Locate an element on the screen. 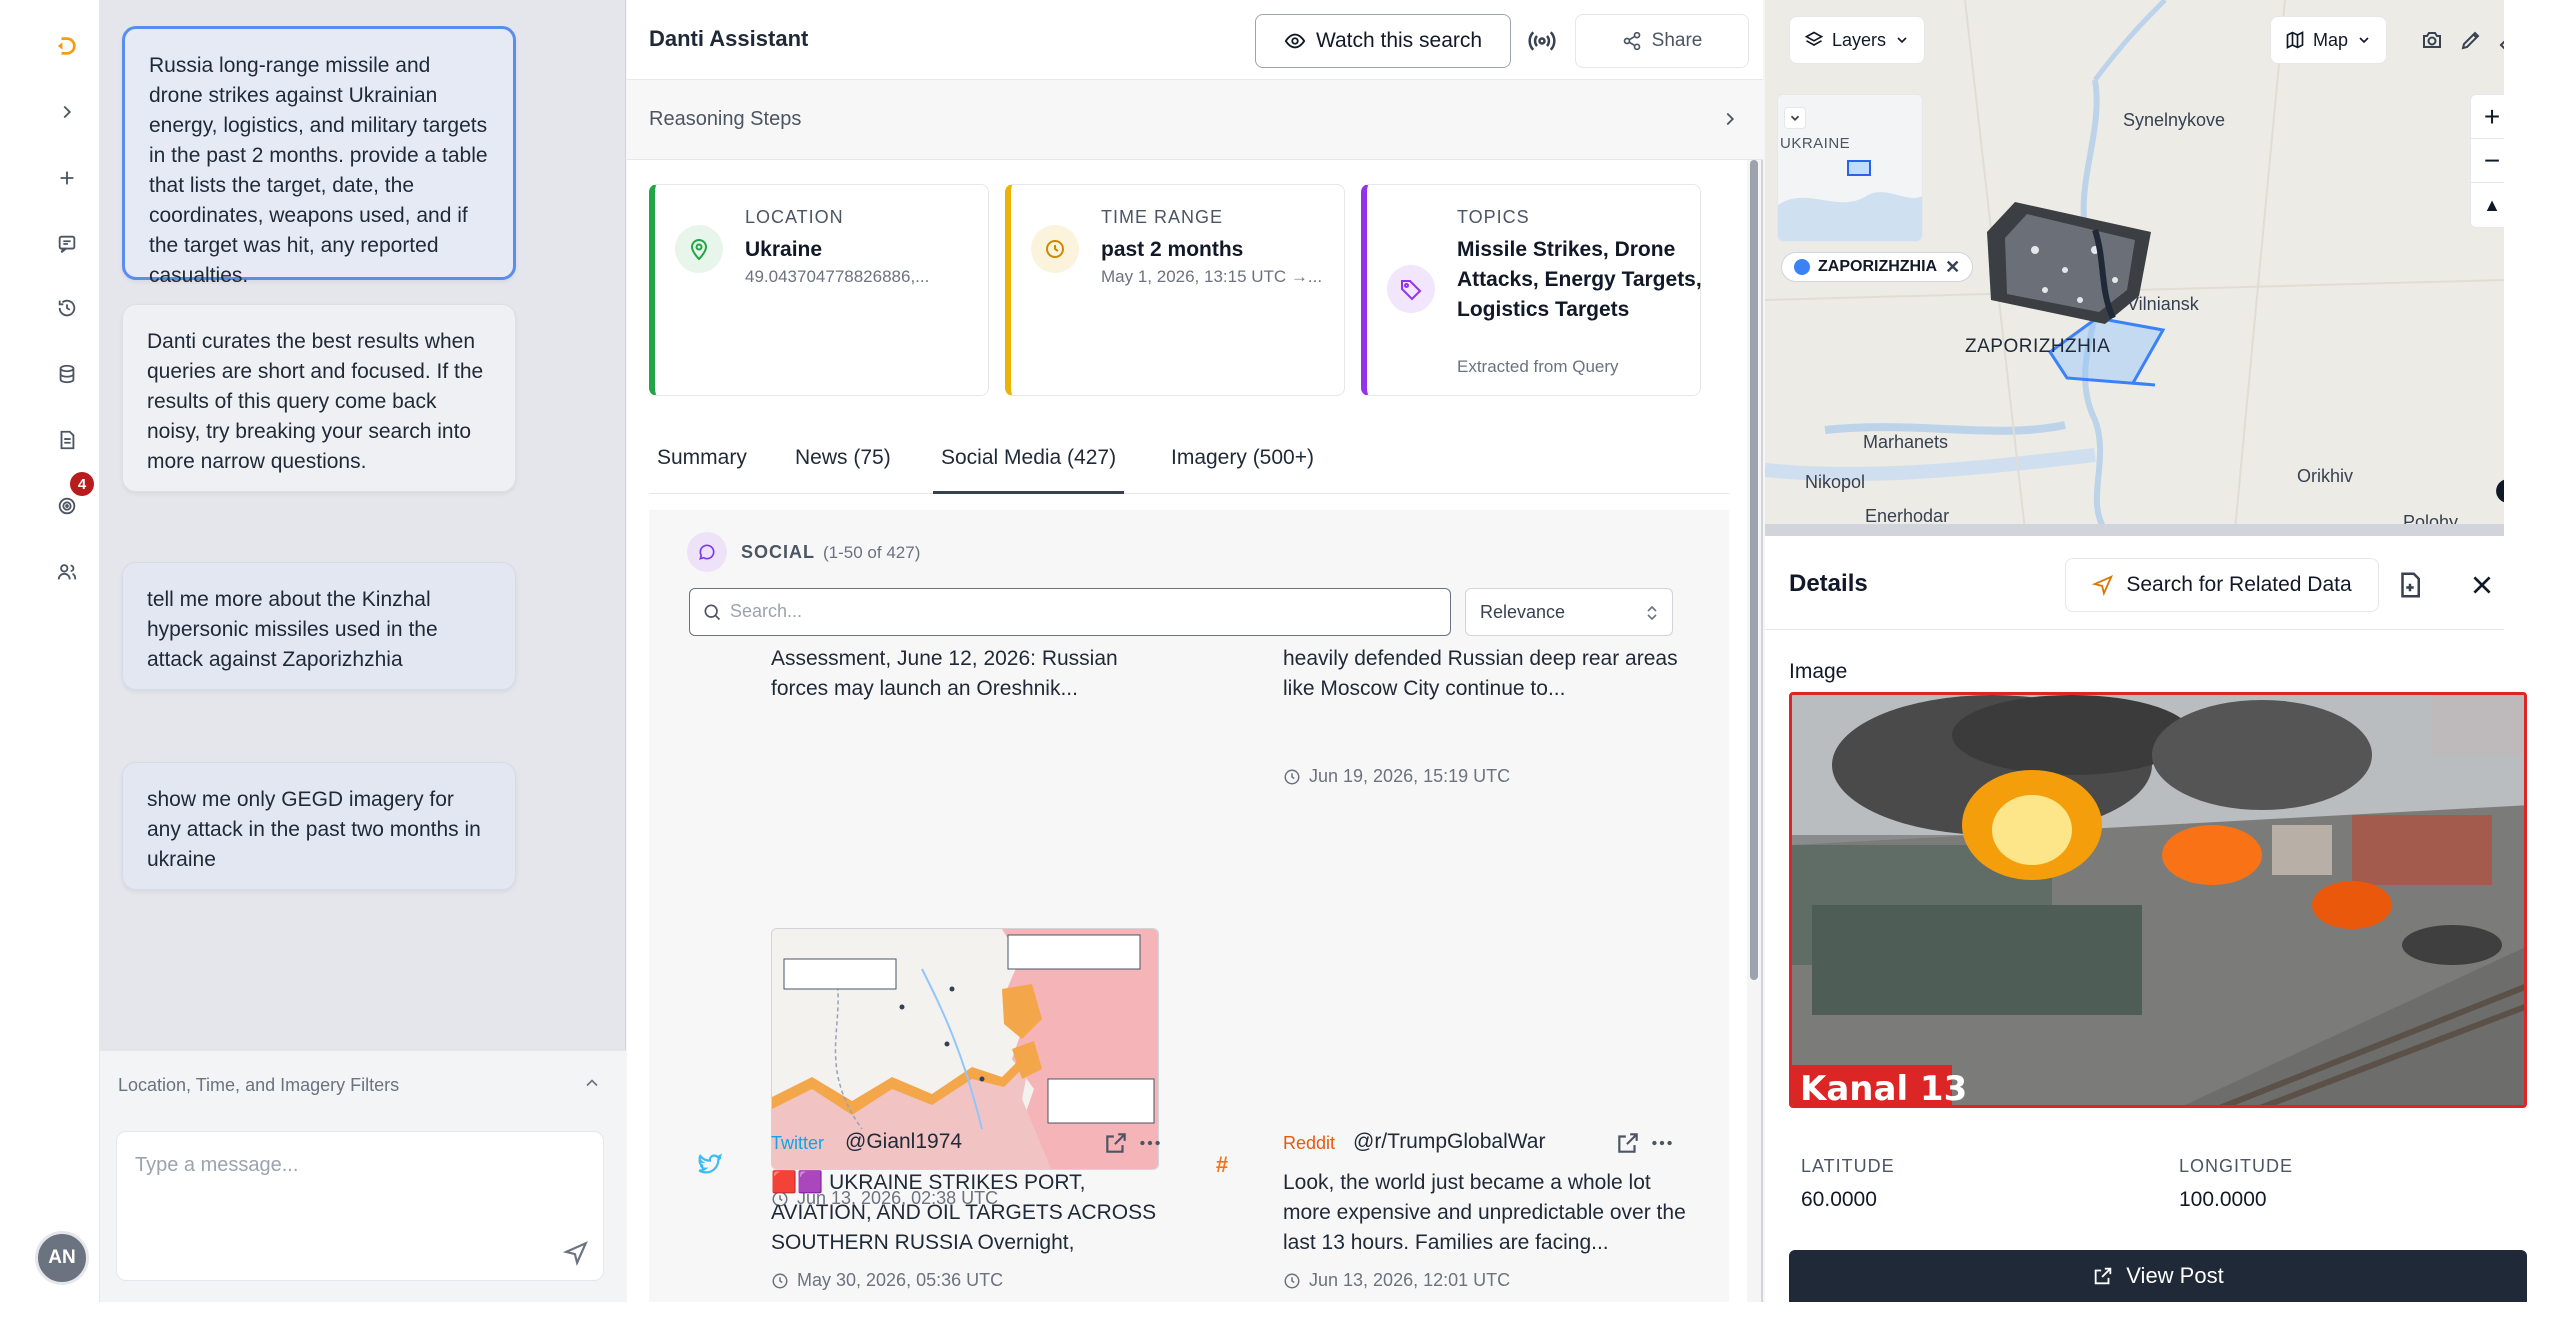 The width and height of the screenshot is (2560, 1326). search-input is located at coordinates (1080, 611).